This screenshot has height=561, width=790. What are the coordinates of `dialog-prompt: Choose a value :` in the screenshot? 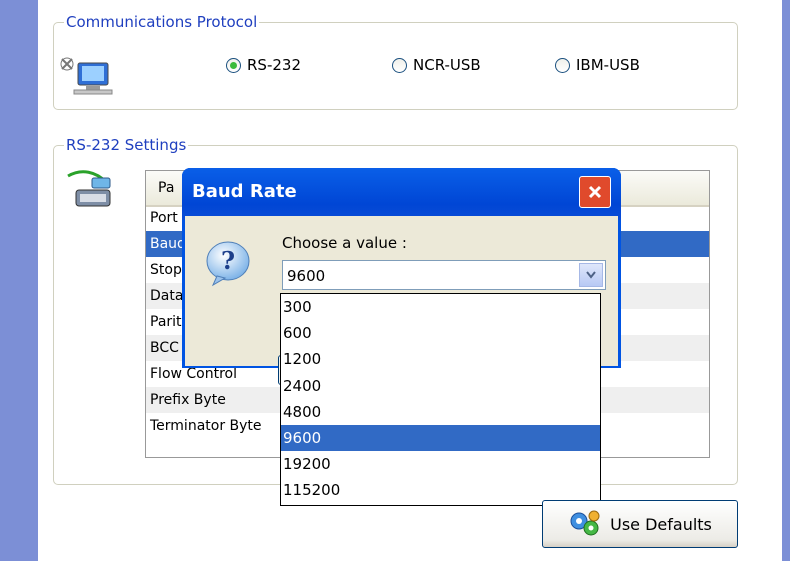 It's located at (344, 243).